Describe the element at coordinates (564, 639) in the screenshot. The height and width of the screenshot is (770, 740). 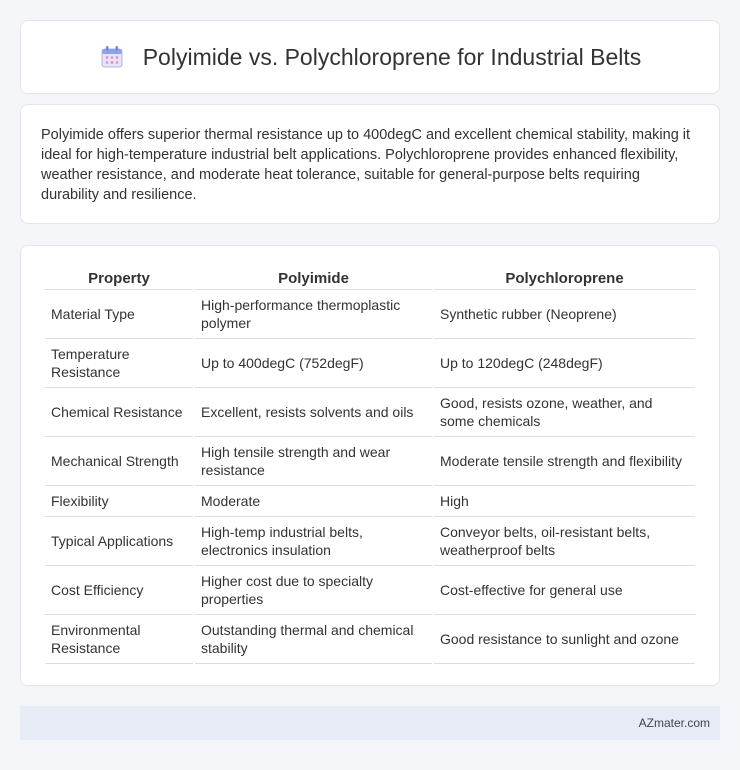
I see `polychloroprene-cell: Good resistance to sunlight and ozone` at that location.